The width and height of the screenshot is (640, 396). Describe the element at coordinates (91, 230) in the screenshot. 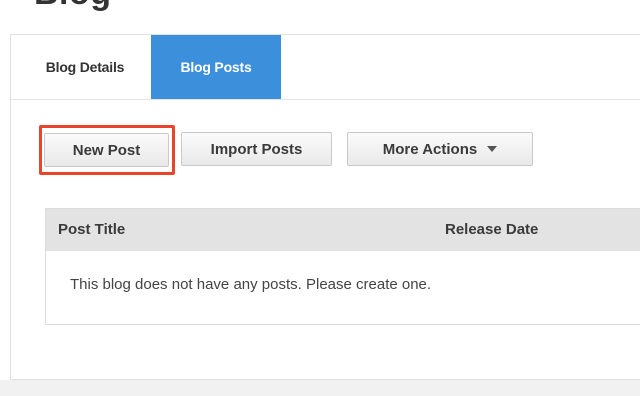

I see `column-header-post-title: Post Title` at that location.